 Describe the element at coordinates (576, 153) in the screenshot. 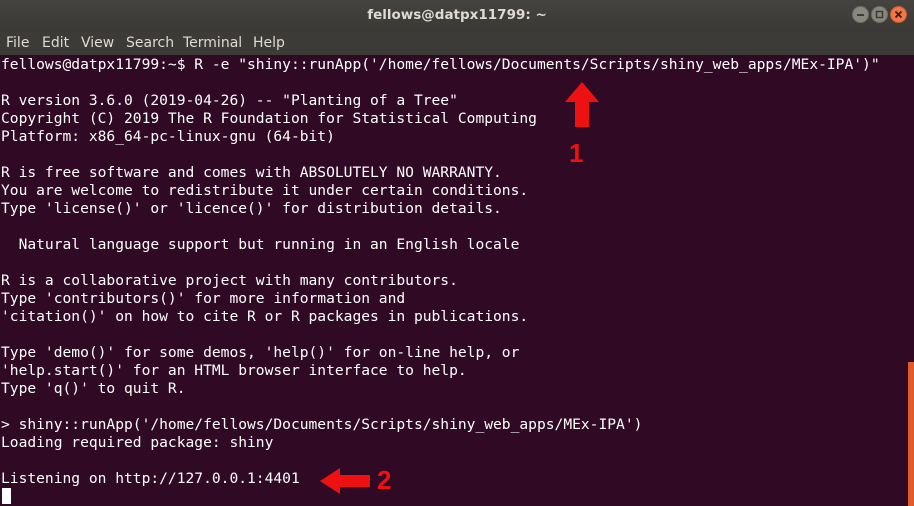

I see `annotation-label-1: 1` at that location.